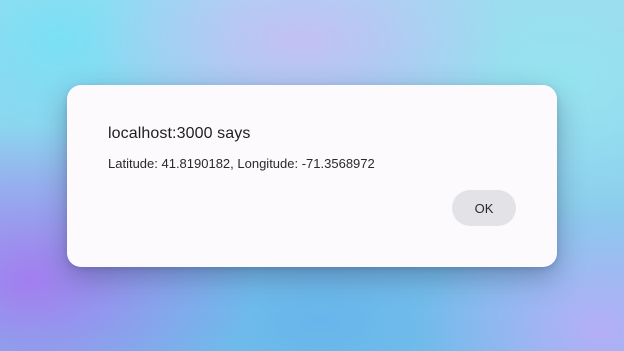 The image size is (624, 351). Describe the element at coordinates (179, 133) in the screenshot. I see `dialog-title: localhost:3000 says` at that location.